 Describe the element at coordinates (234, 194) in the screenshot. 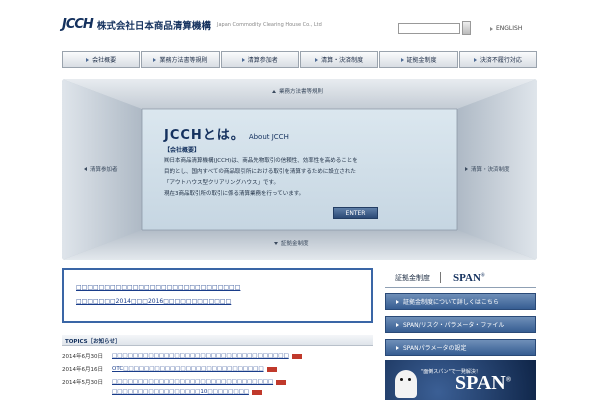

I see `hero-description-line: 現在3商品取引所の取引に係る清算業務を行っています。` at that location.